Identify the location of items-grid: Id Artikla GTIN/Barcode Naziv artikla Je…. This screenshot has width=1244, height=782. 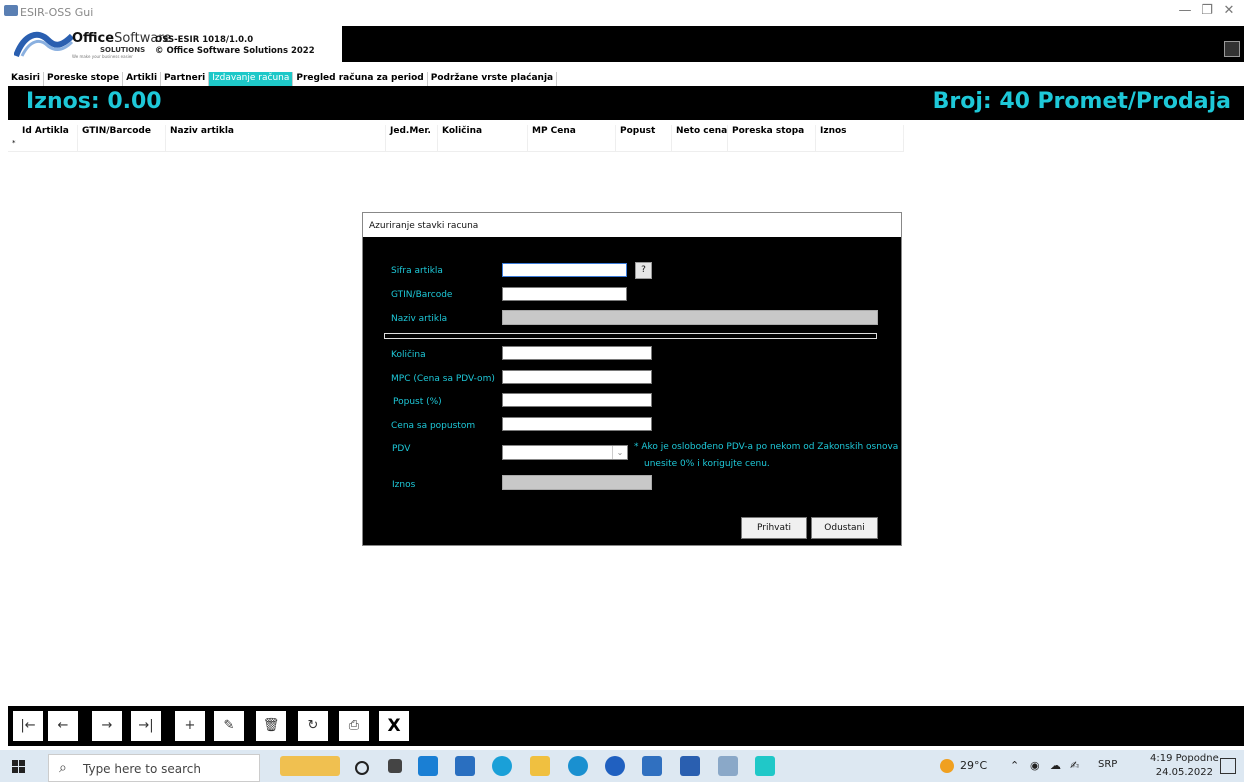
(456, 139).